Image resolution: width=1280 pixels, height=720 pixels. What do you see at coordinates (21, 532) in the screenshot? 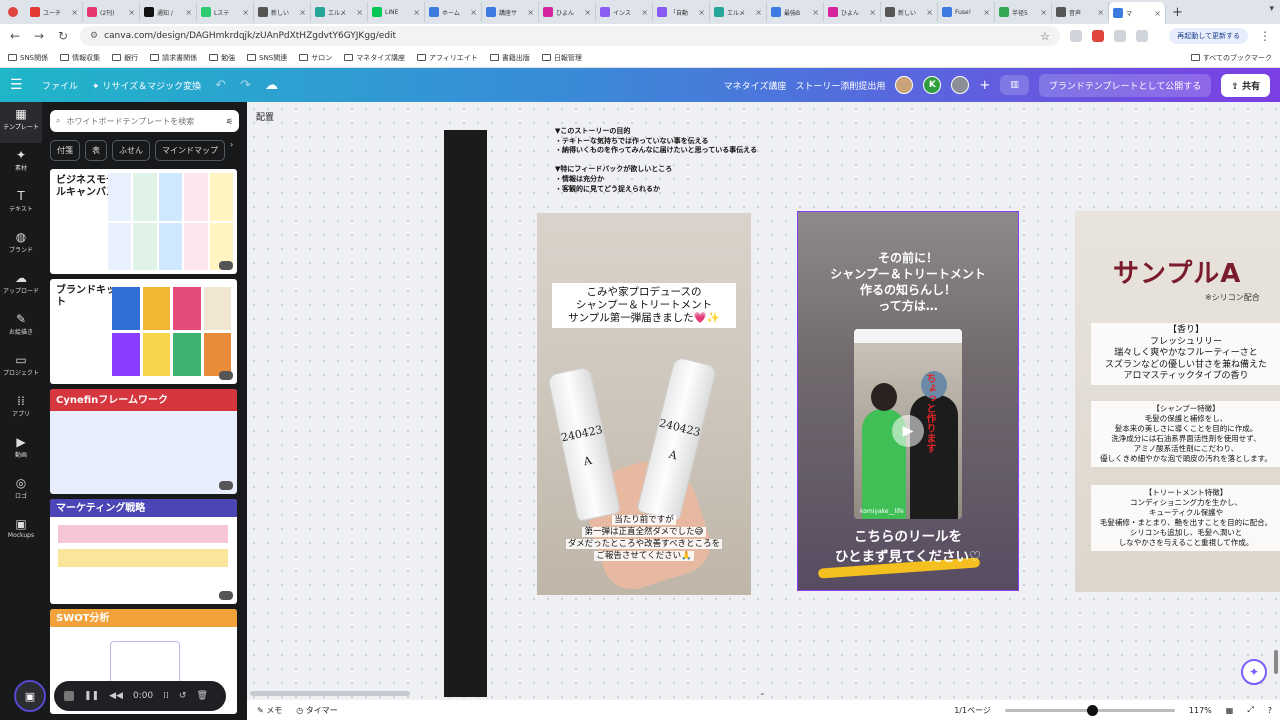
I see `rail-item: ▣ Mockups` at bounding box center [21, 532].